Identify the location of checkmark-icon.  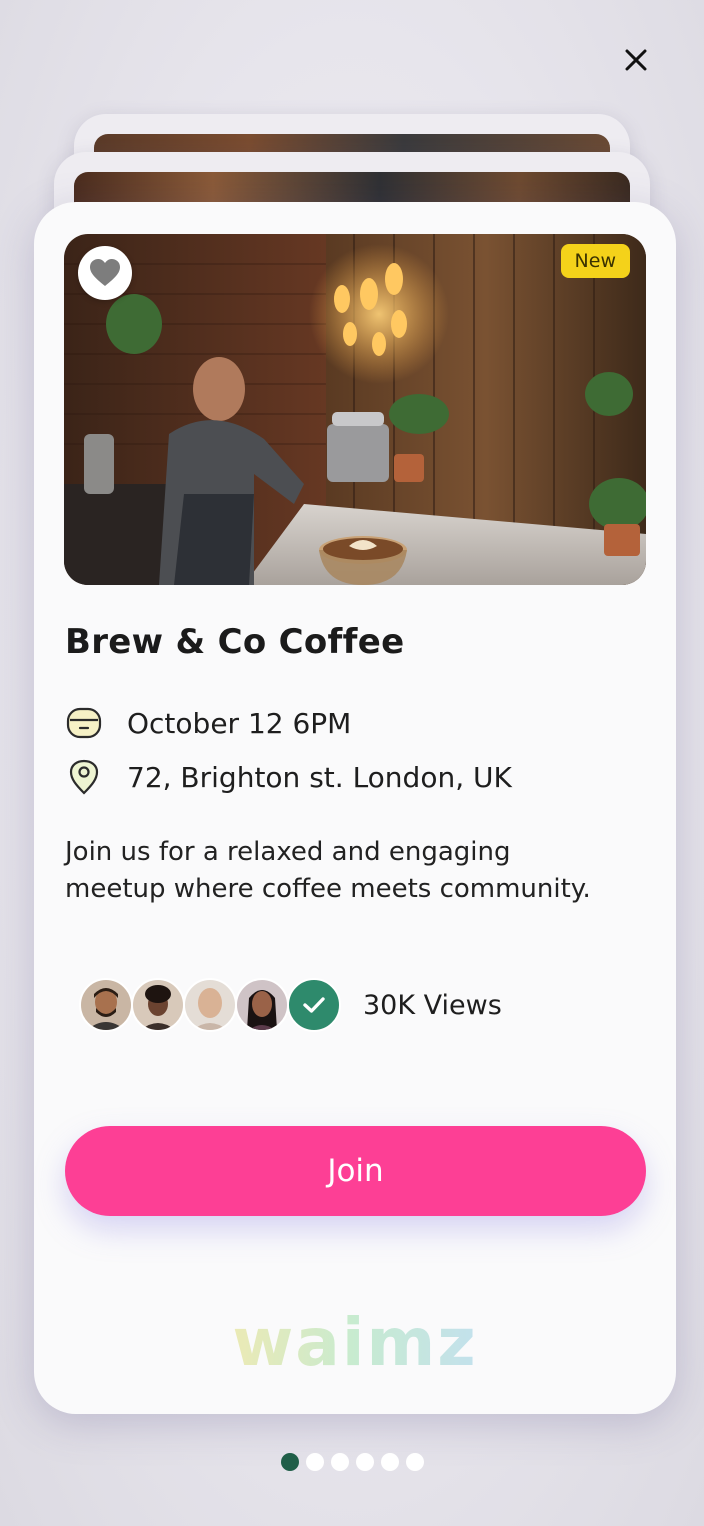
(314, 1005).